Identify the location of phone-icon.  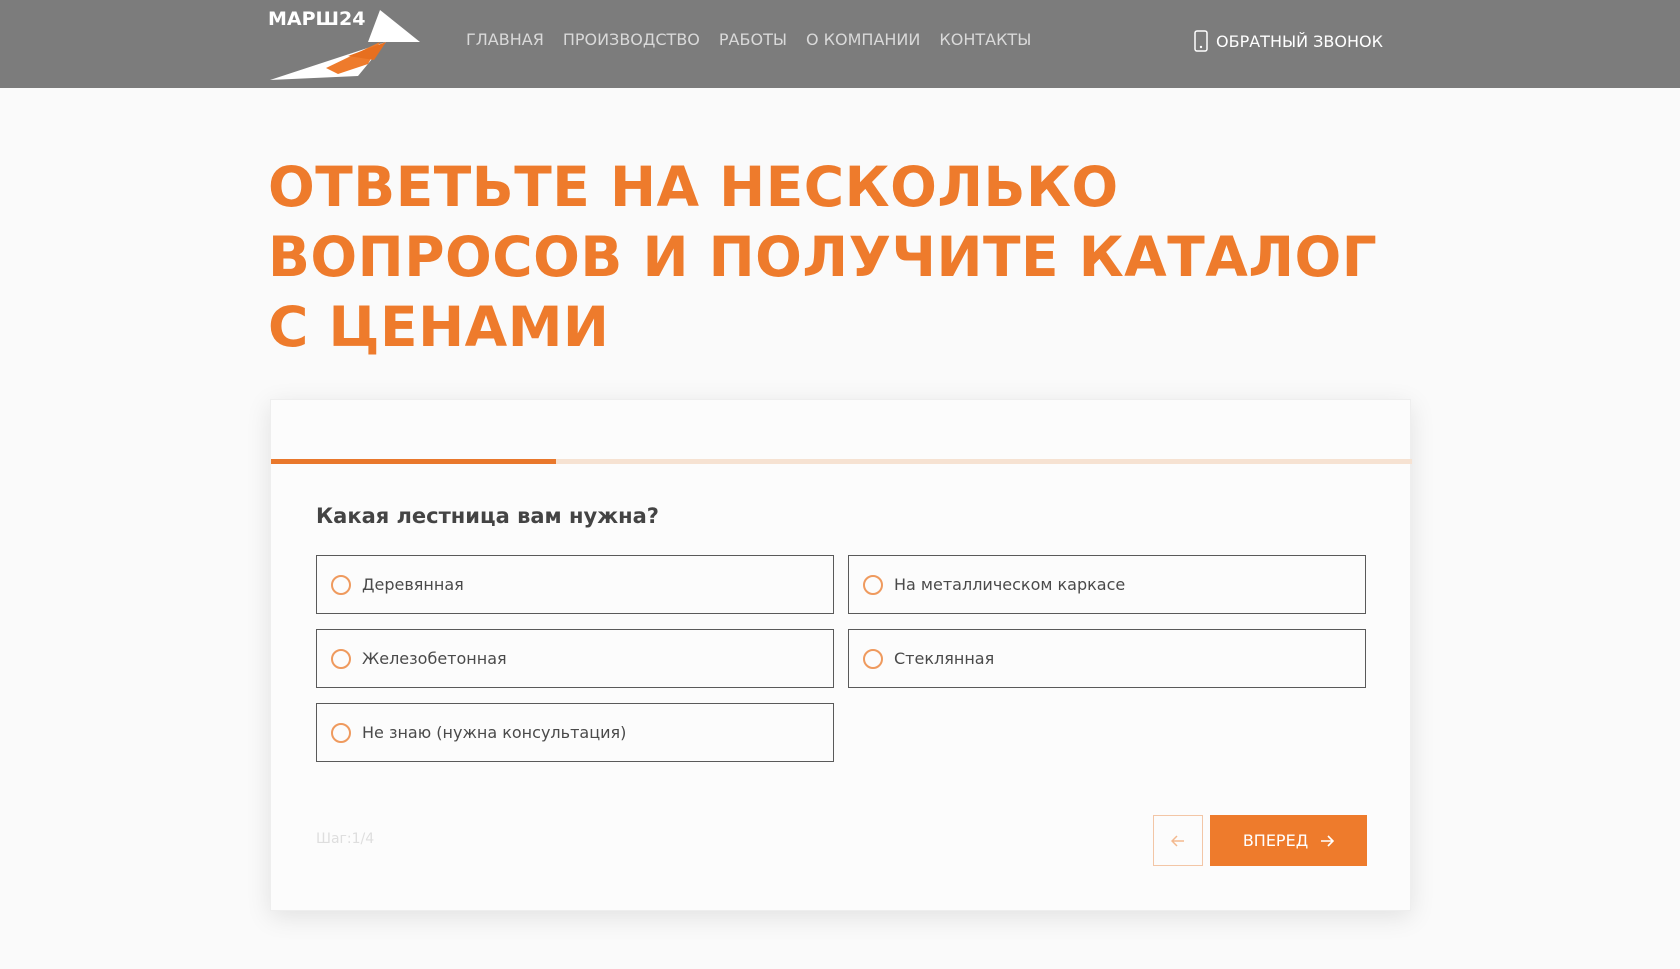
(1201, 41).